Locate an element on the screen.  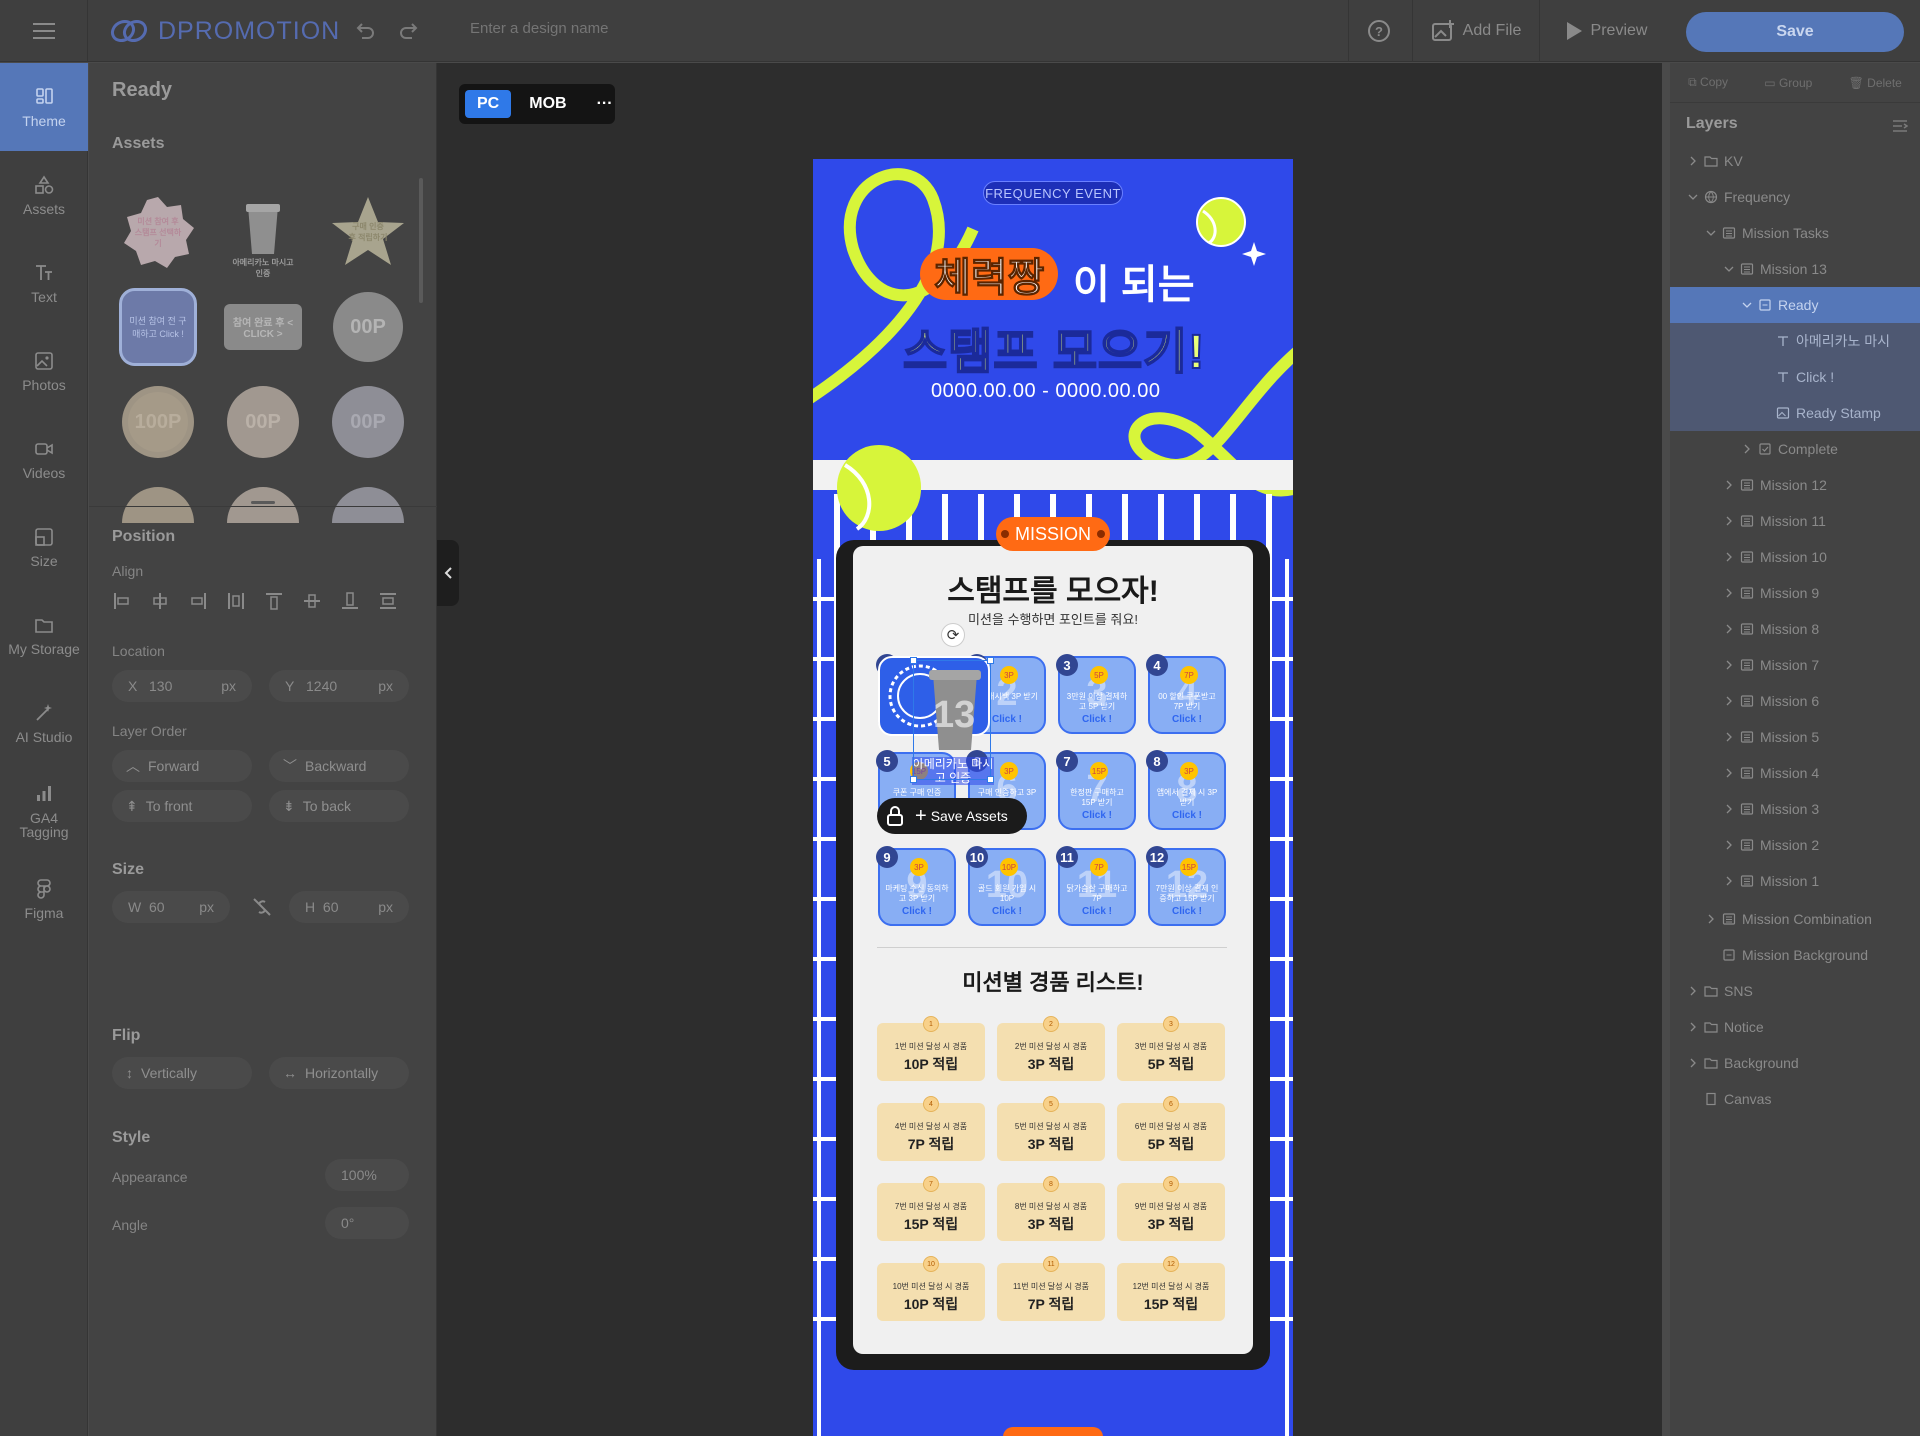
align-center-horizontal-icon is located at coordinates (160, 601).